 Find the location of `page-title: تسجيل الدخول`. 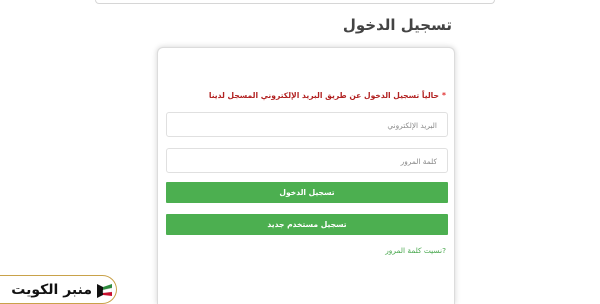

page-title: تسجيل الدخول is located at coordinates (397, 25).